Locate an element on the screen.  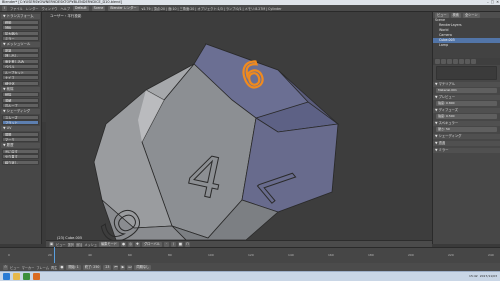
properties-field: Material.001 is located at coordinates (466, 90).